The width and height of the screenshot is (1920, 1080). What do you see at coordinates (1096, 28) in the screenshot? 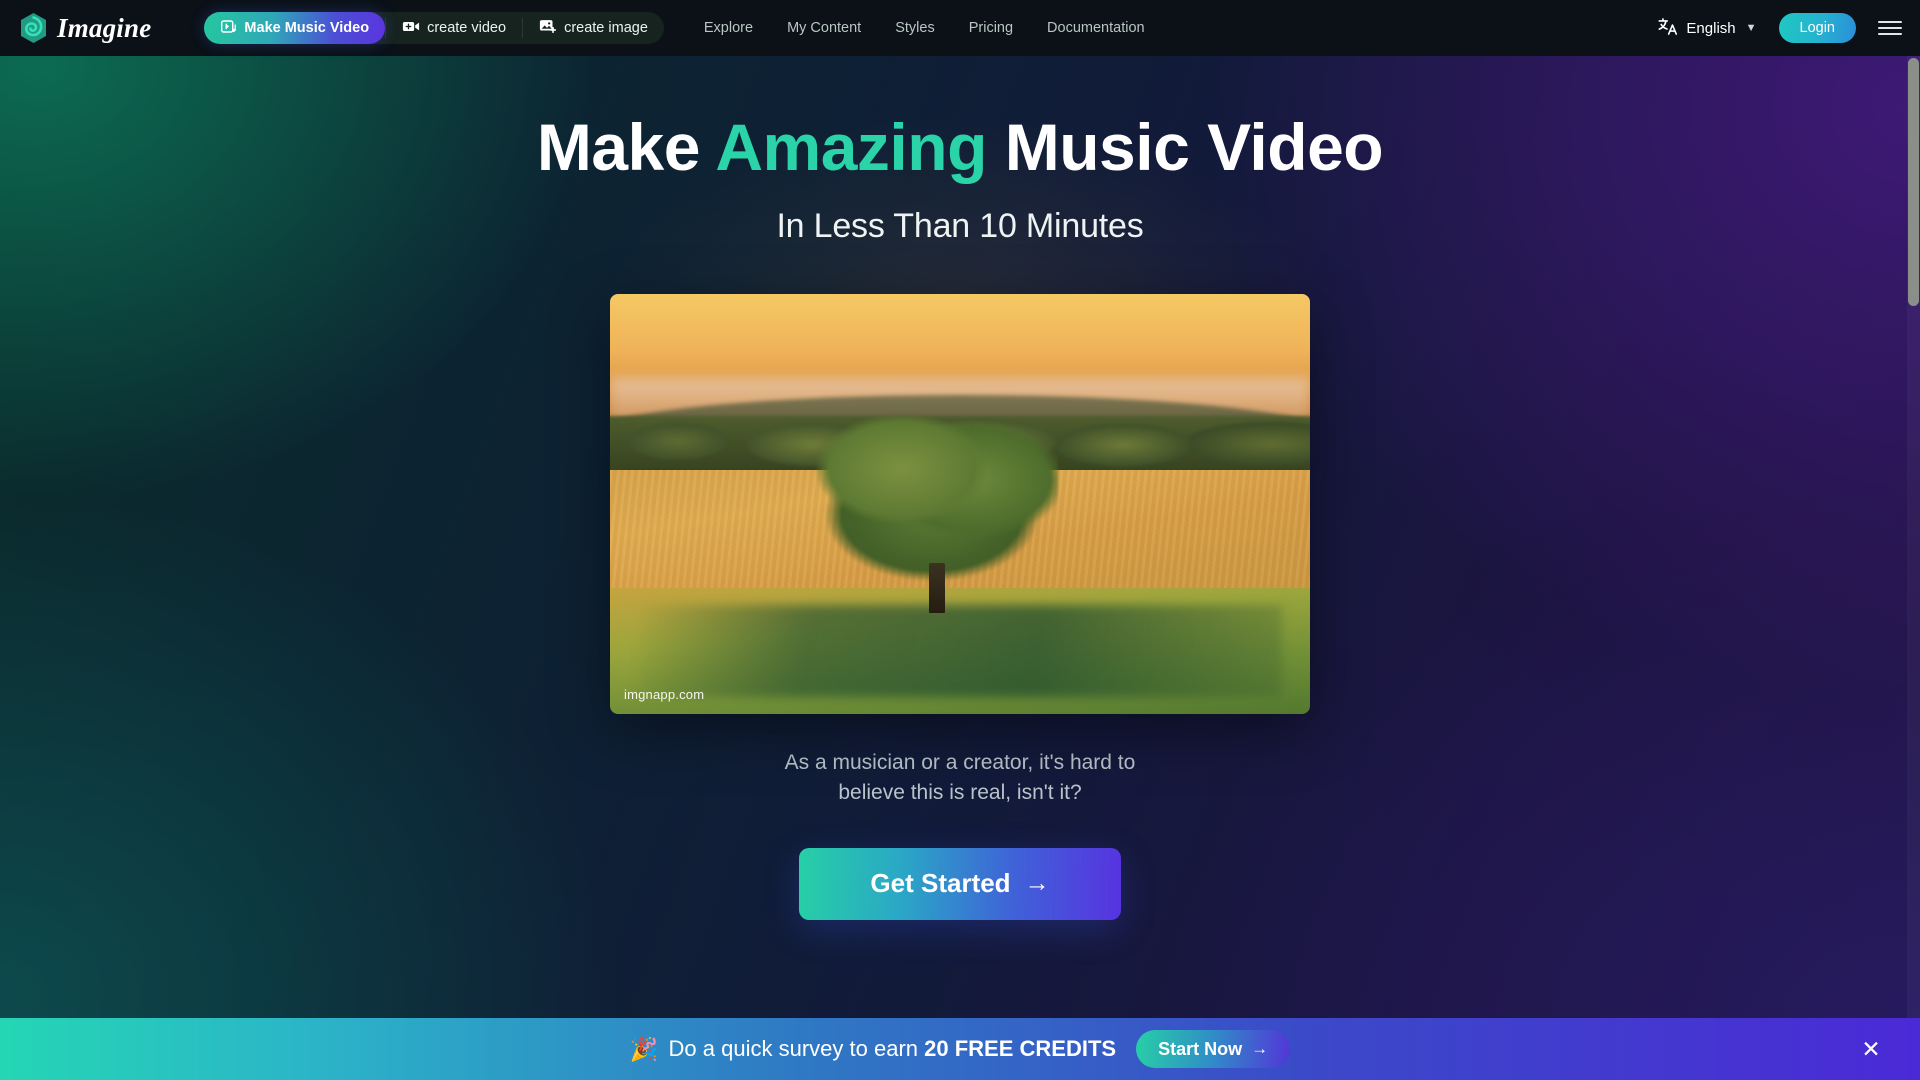
I see `nav-link-documentation: Documentation` at bounding box center [1096, 28].